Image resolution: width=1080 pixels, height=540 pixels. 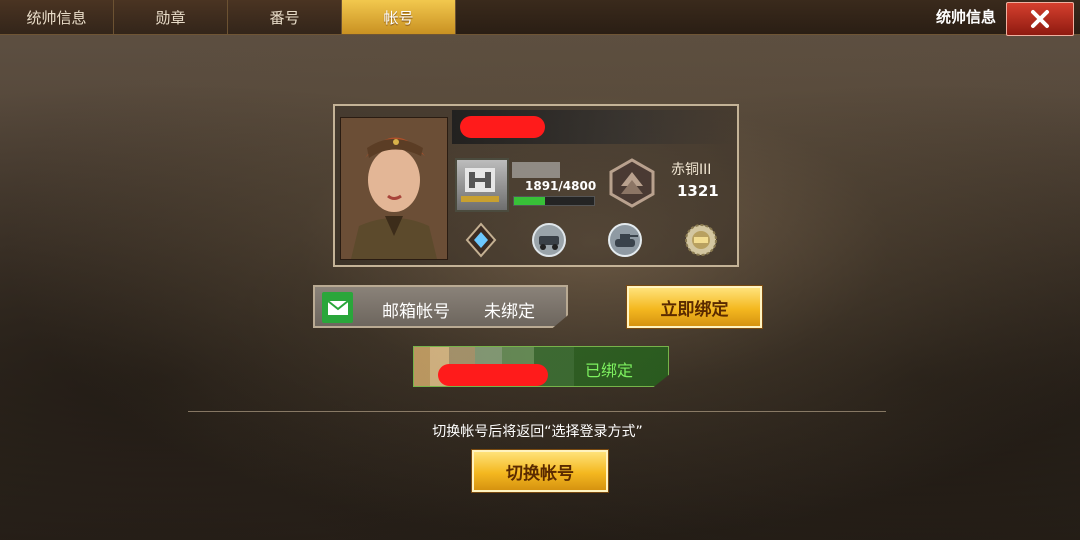 What do you see at coordinates (530, 201) in the screenshot?
I see `experience-bar-fill` at bounding box center [530, 201].